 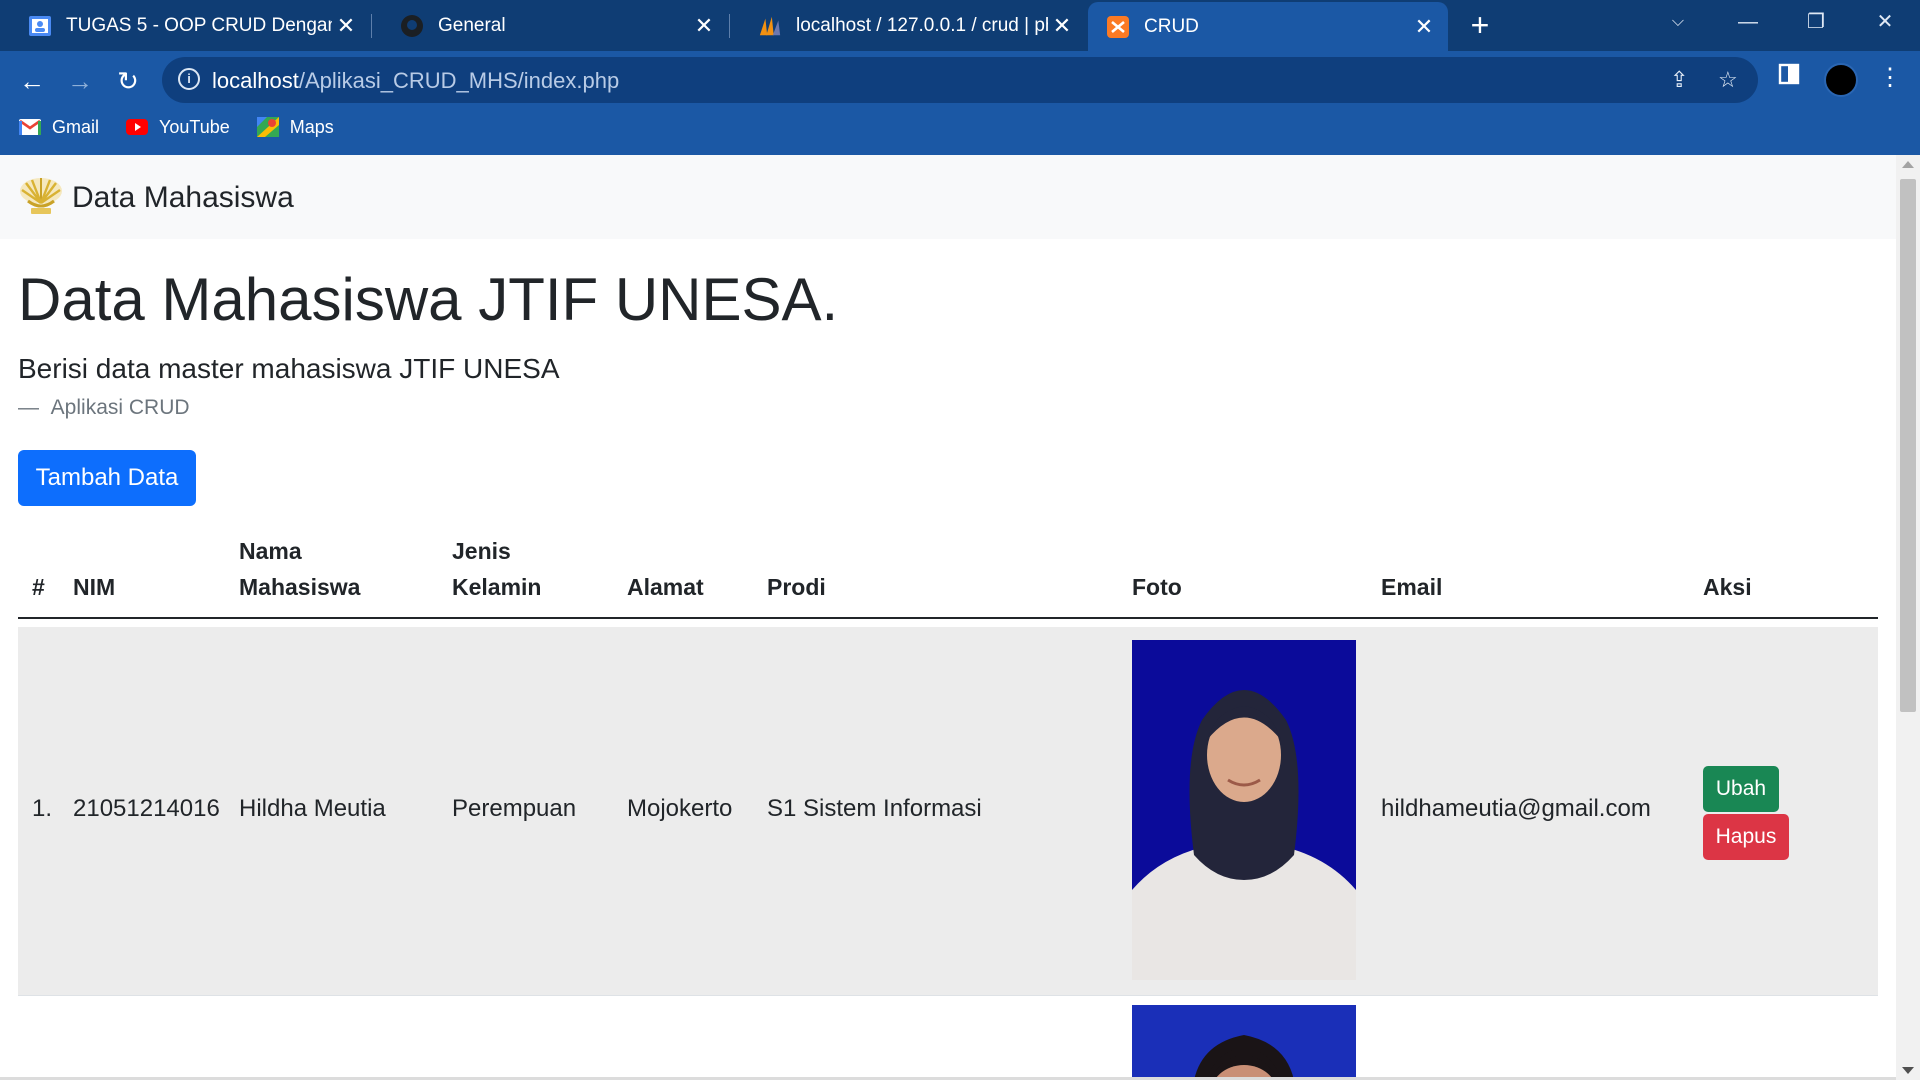 I want to click on cell-alamat: Mojokerto, so click(x=680, y=808).